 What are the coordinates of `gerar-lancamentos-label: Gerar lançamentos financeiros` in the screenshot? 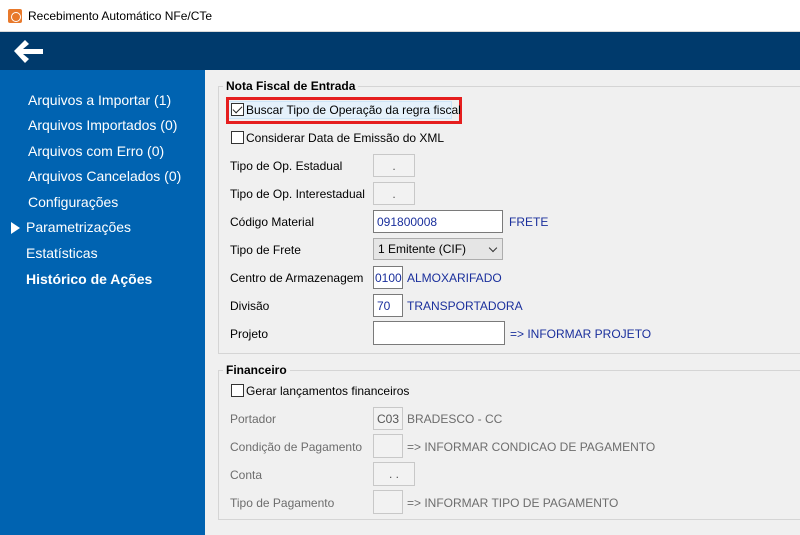 It's located at (327, 391).